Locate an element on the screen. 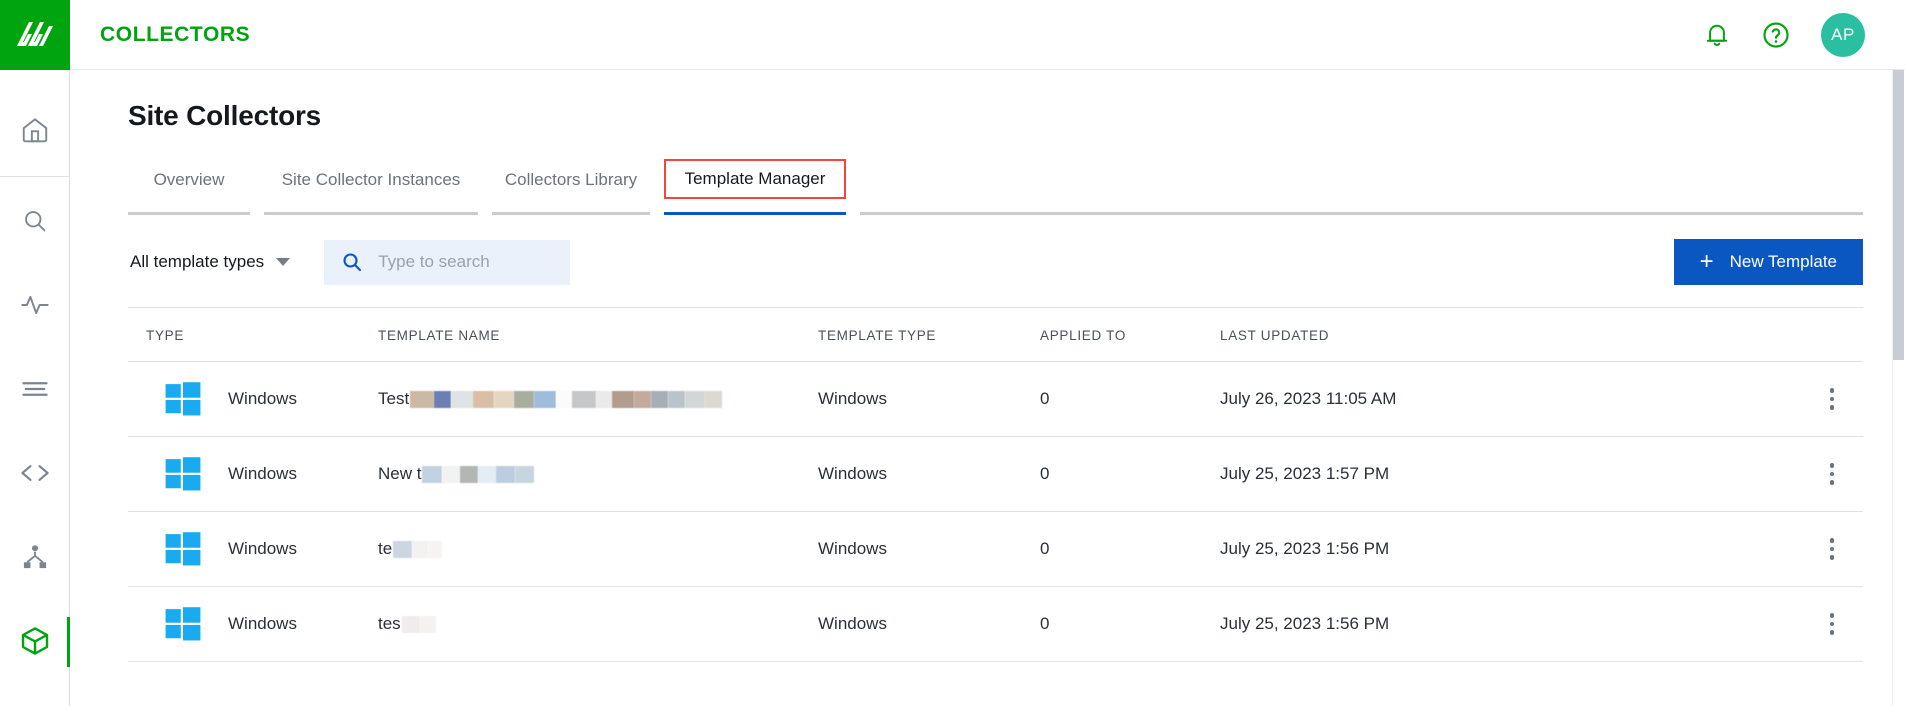  sidebar-item-activity is located at coordinates (35, 305).